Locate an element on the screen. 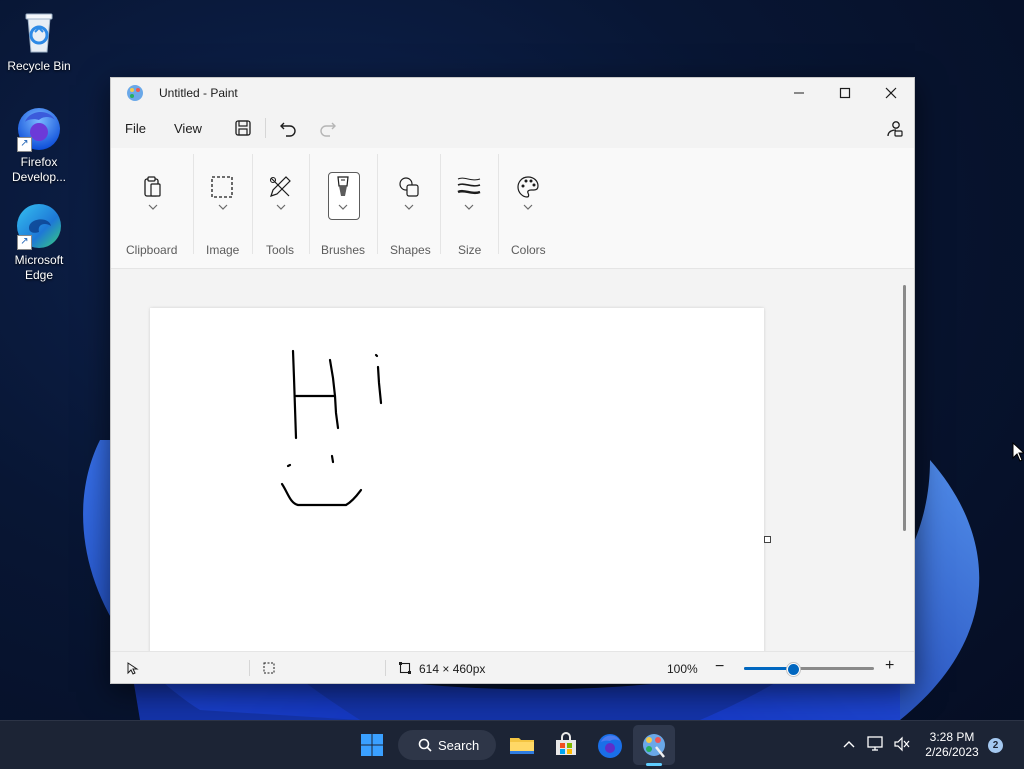 The height and width of the screenshot is (769, 1024). search-icon is located at coordinates (425, 745).